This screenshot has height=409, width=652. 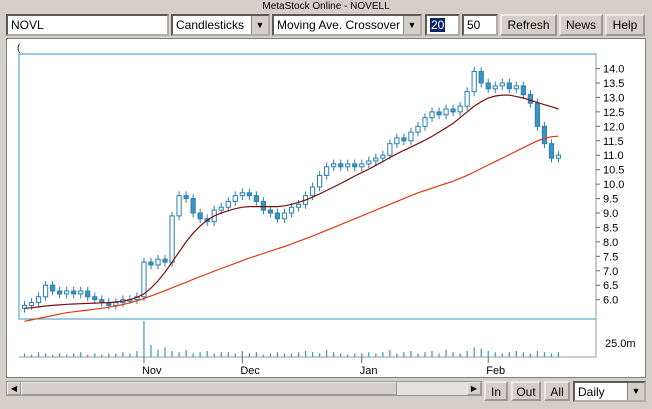 What do you see at coordinates (610, 228) in the screenshot?
I see `price-tick-label: 8.5` at bounding box center [610, 228].